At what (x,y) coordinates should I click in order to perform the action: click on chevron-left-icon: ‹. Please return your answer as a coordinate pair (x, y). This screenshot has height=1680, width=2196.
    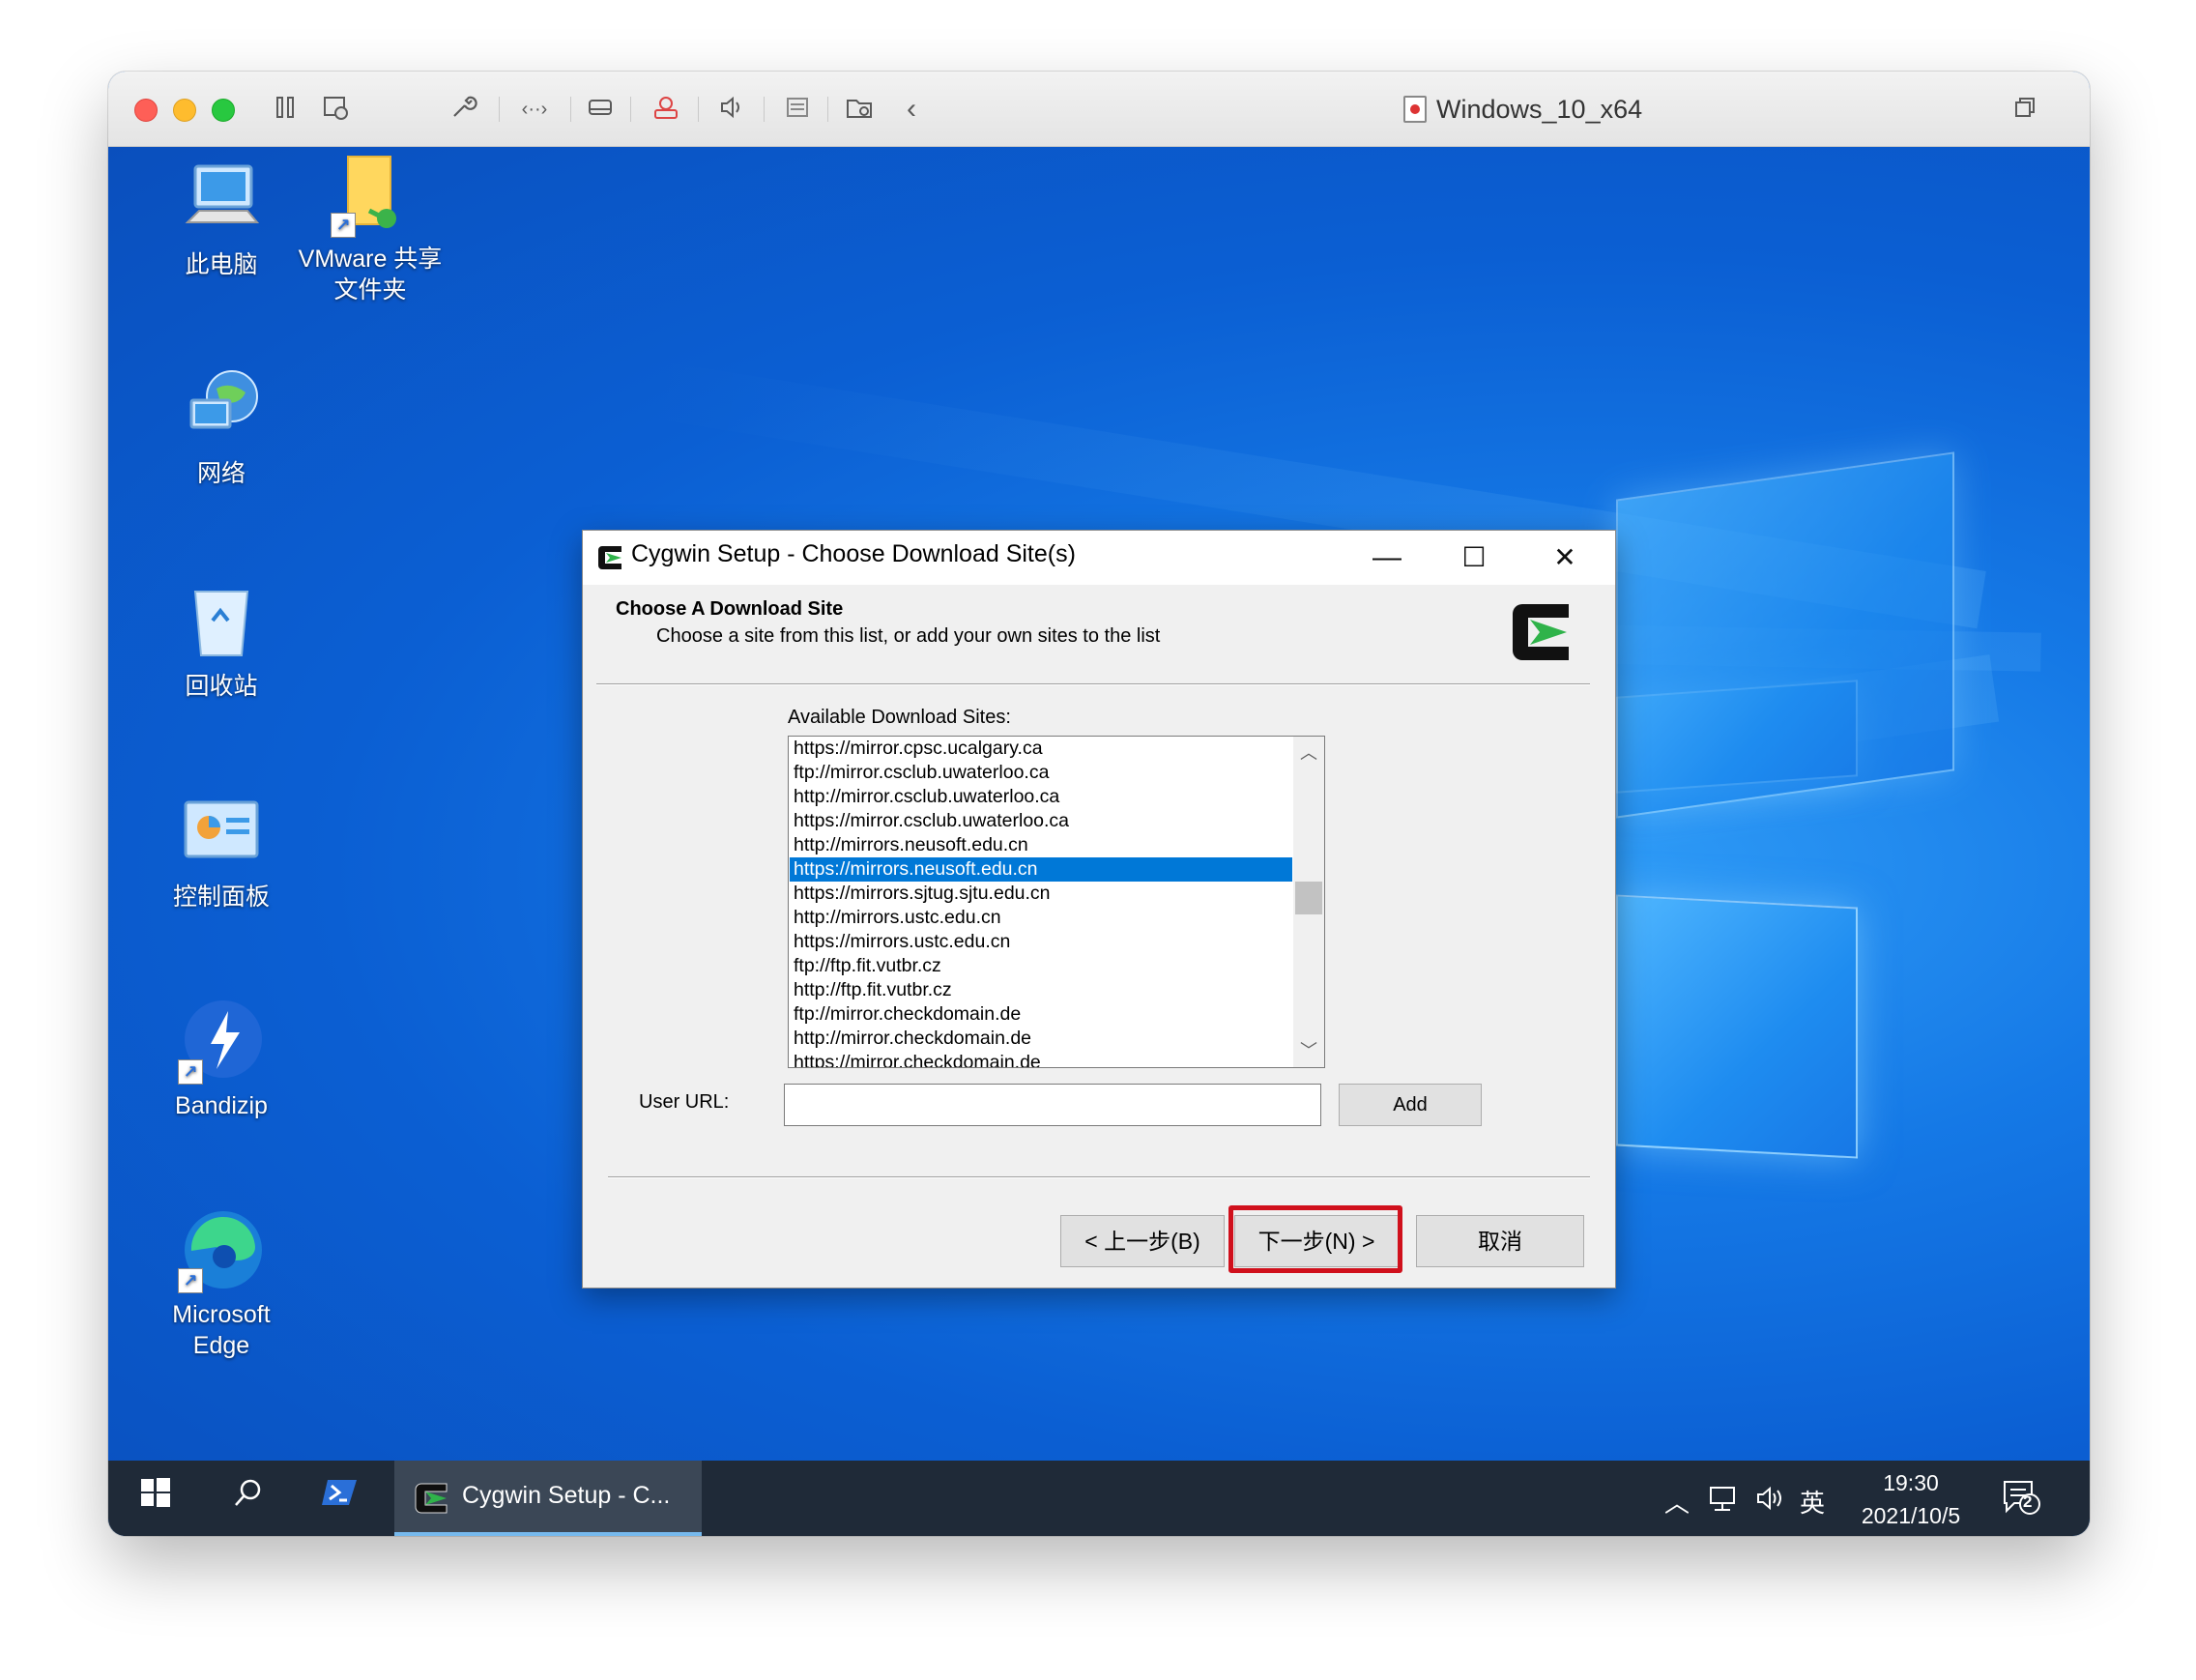
    Looking at the image, I should click on (911, 110).